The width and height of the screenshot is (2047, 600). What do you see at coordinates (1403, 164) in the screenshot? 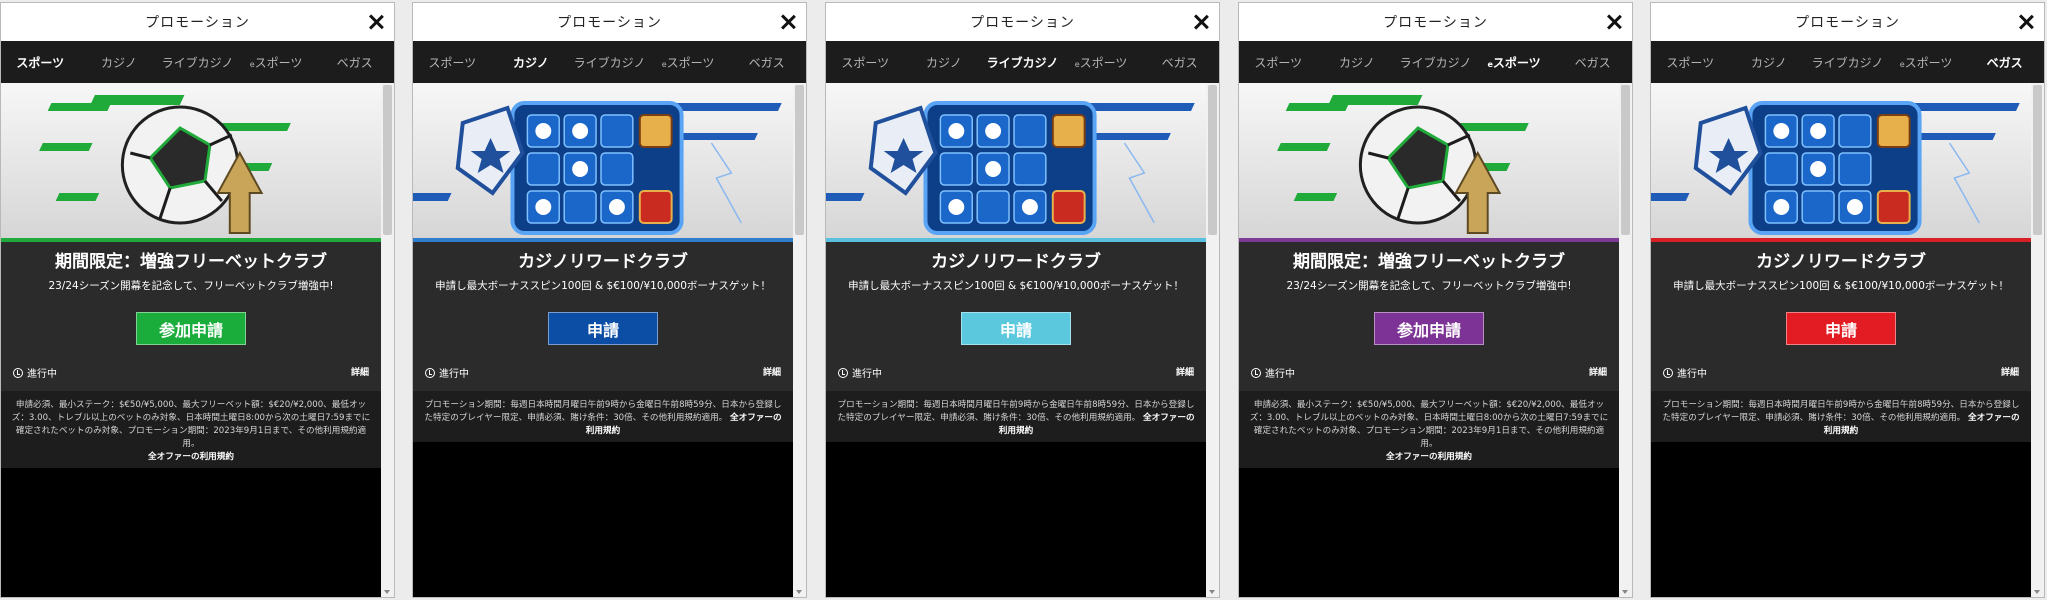
I see `soccer-ball-icon` at bounding box center [1403, 164].